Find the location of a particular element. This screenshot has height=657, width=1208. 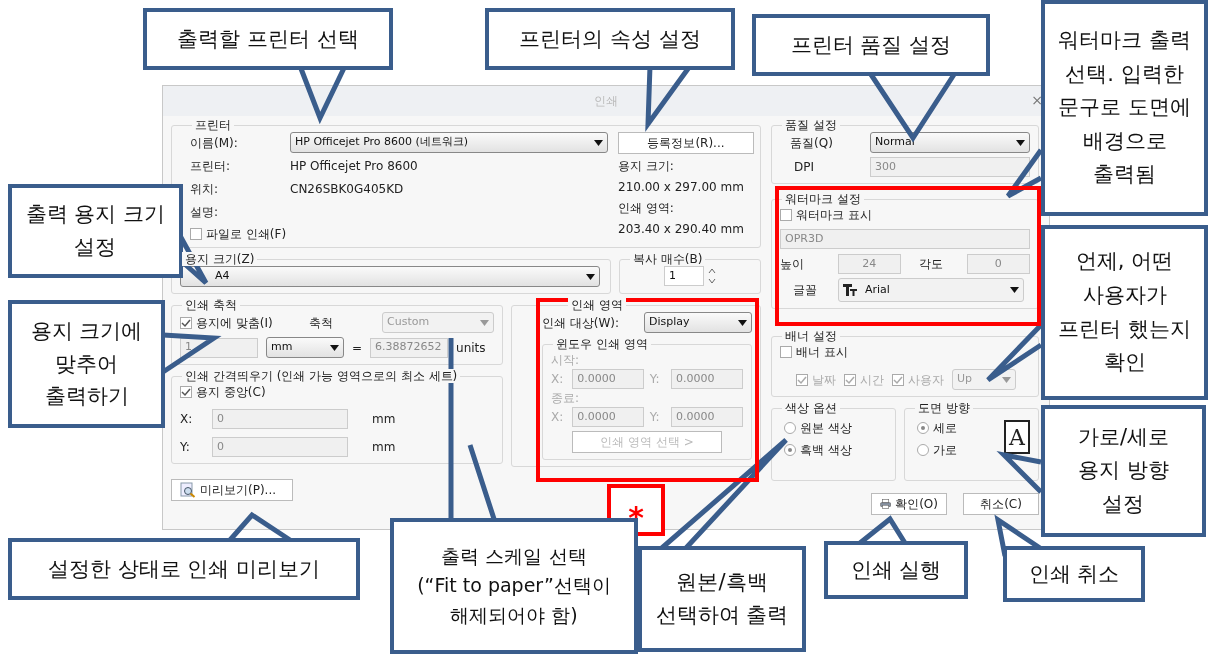

callout-note: 프린터 품질 설정 is located at coordinates (871, 45).